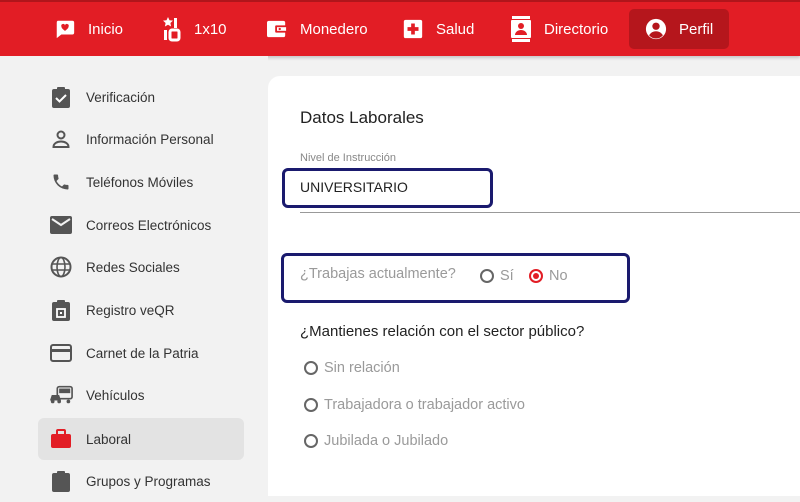 The height and width of the screenshot is (502, 800). What do you see at coordinates (362, 117) in the screenshot?
I see `section-title: Datos Laborales` at bounding box center [362, 117].